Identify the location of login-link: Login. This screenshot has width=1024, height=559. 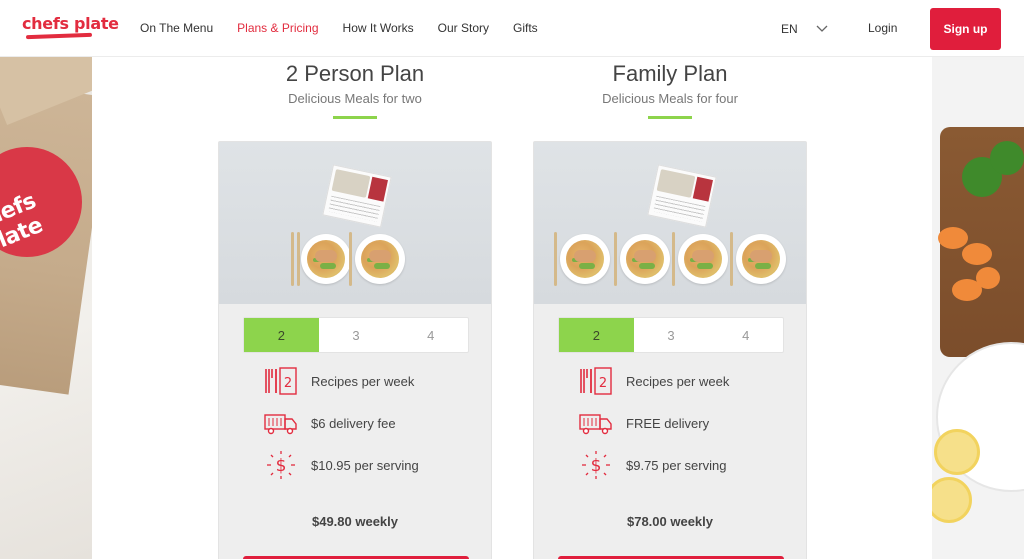
(882, 28).